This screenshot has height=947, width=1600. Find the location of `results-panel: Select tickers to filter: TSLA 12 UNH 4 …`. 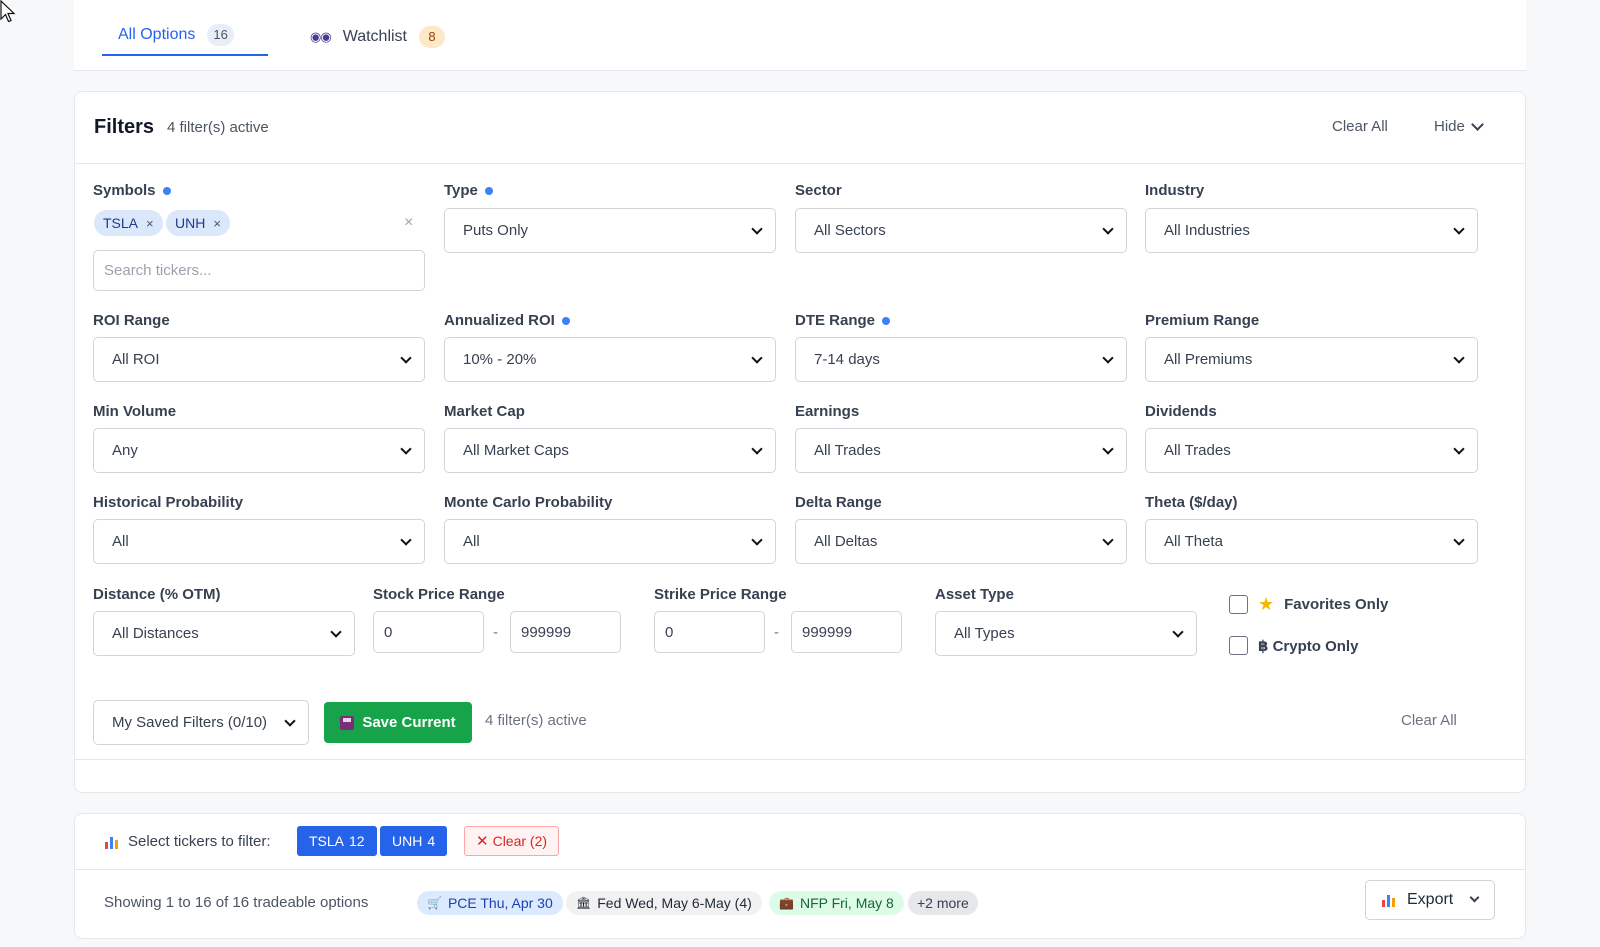

results-panel: Select tickers to filter: TSLA 12 UNH 4 … is located at coordinates (800, 876).